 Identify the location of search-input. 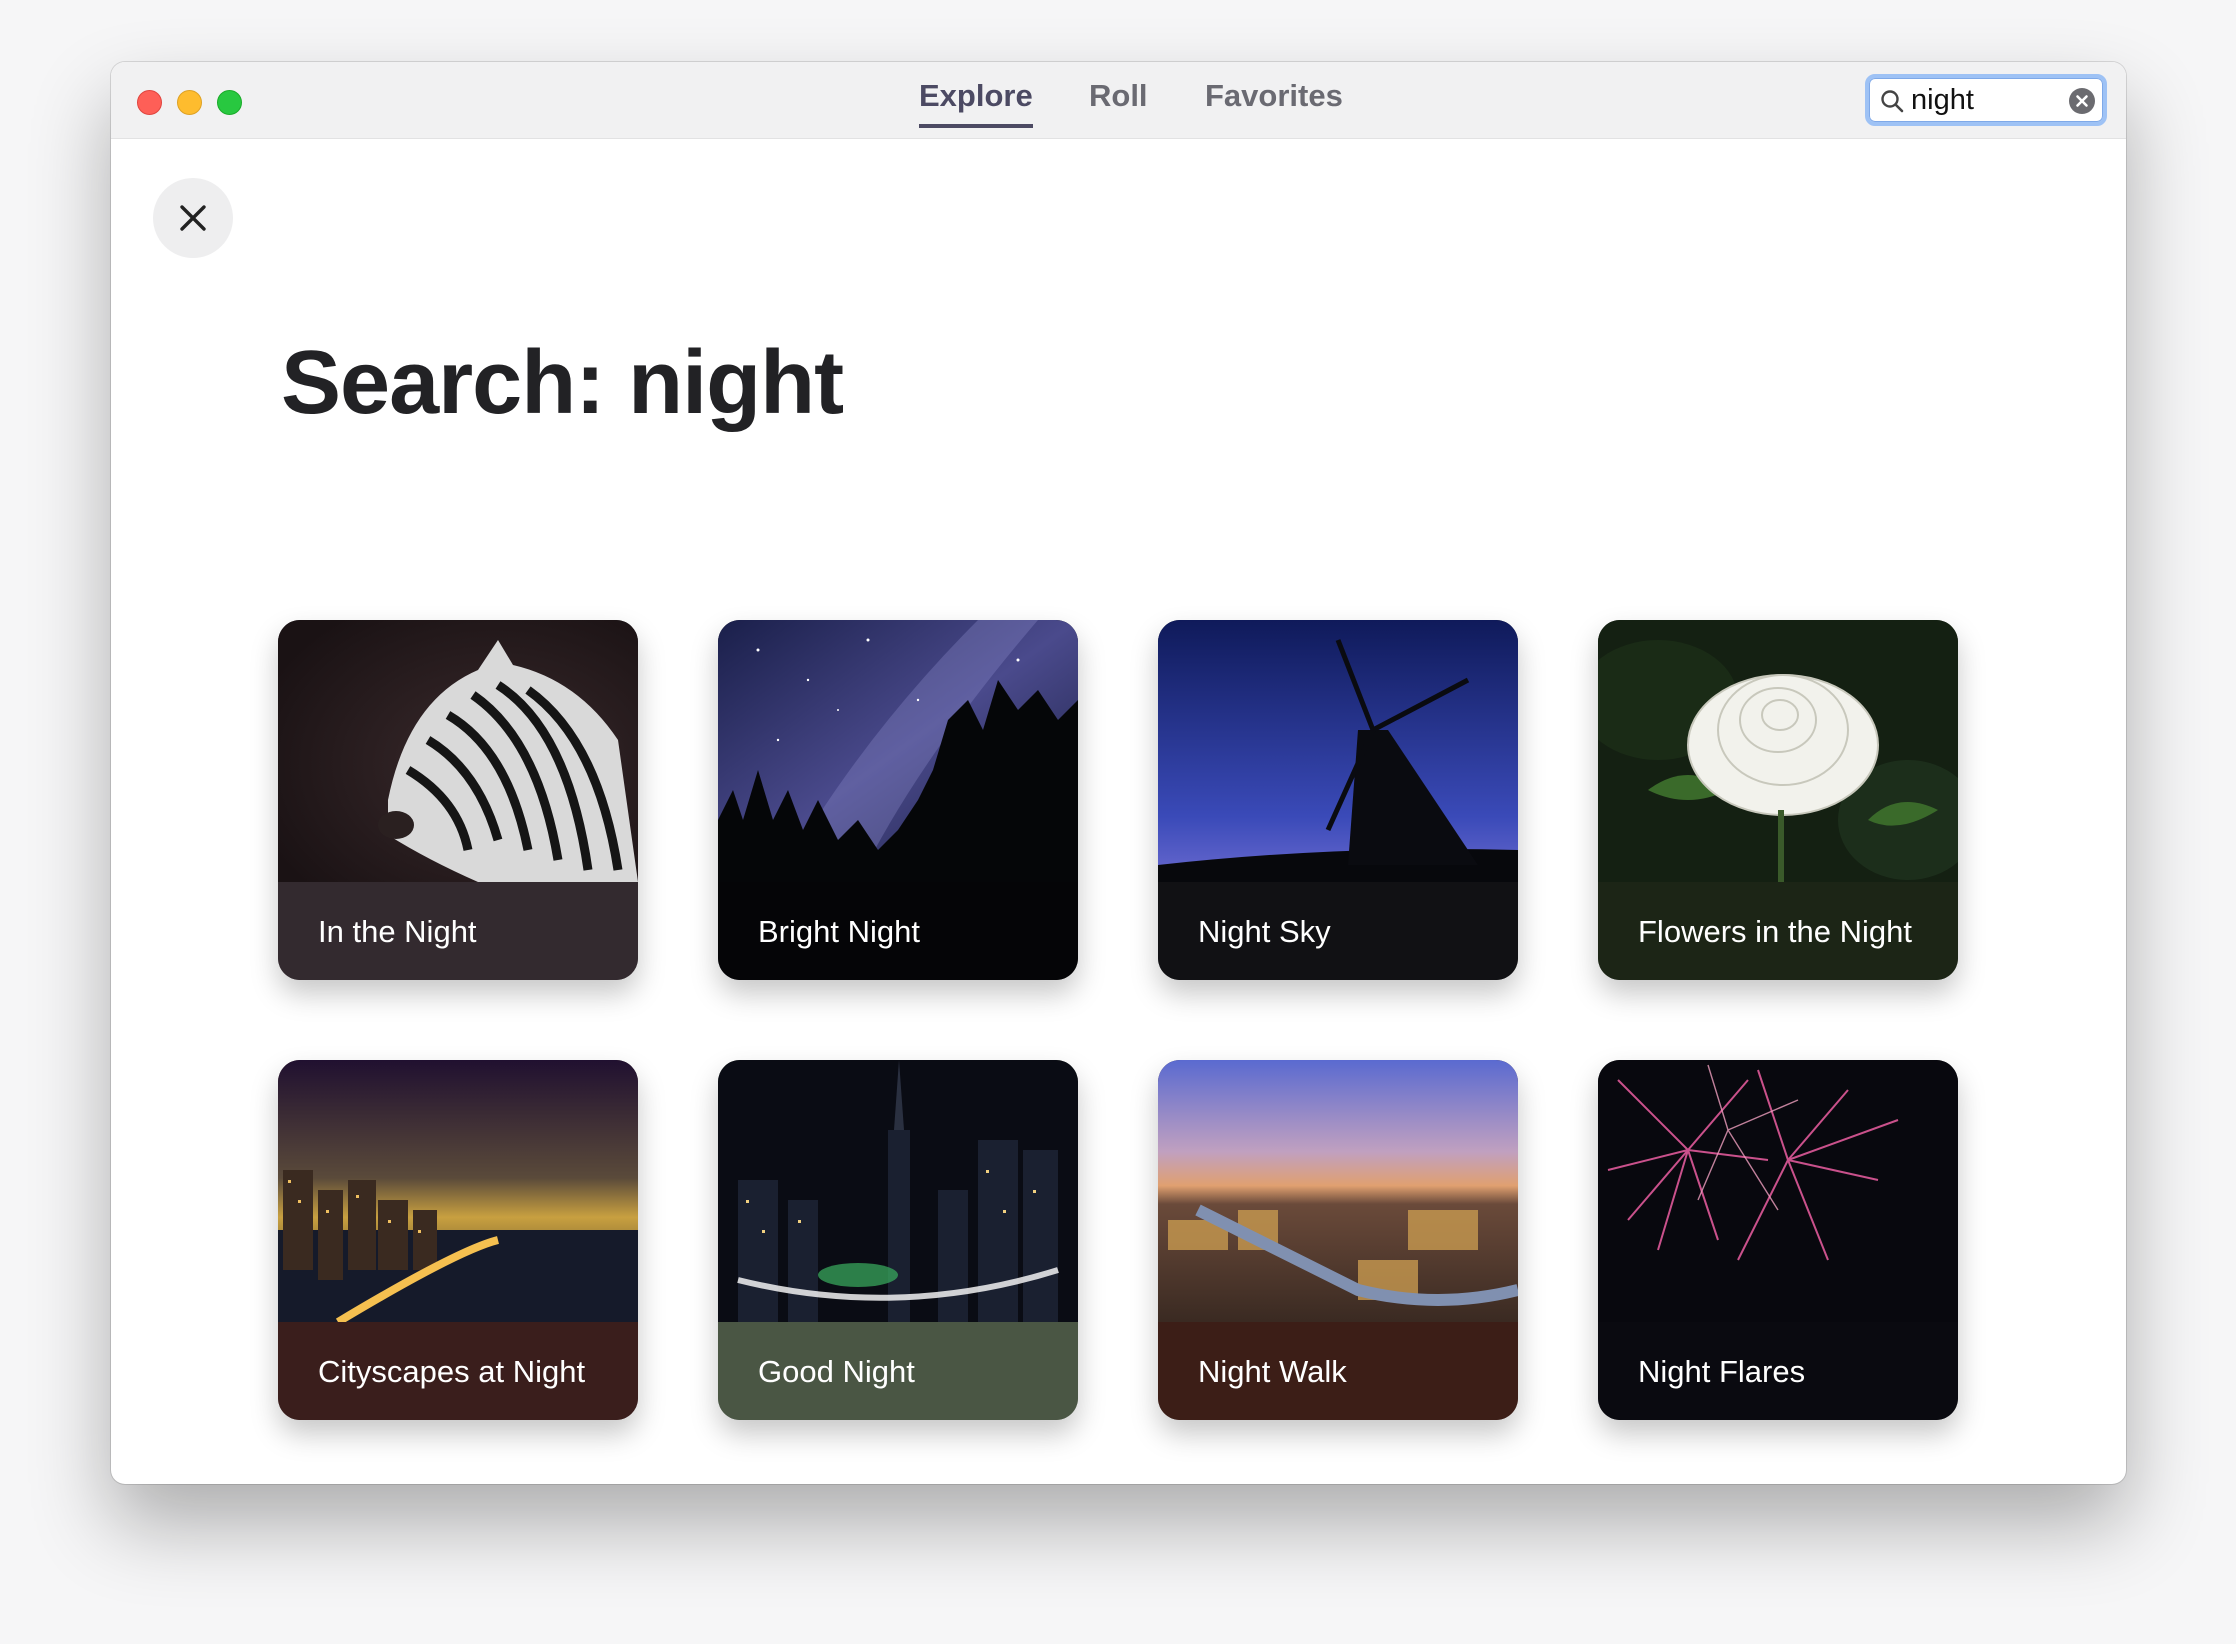
(1986, 100).